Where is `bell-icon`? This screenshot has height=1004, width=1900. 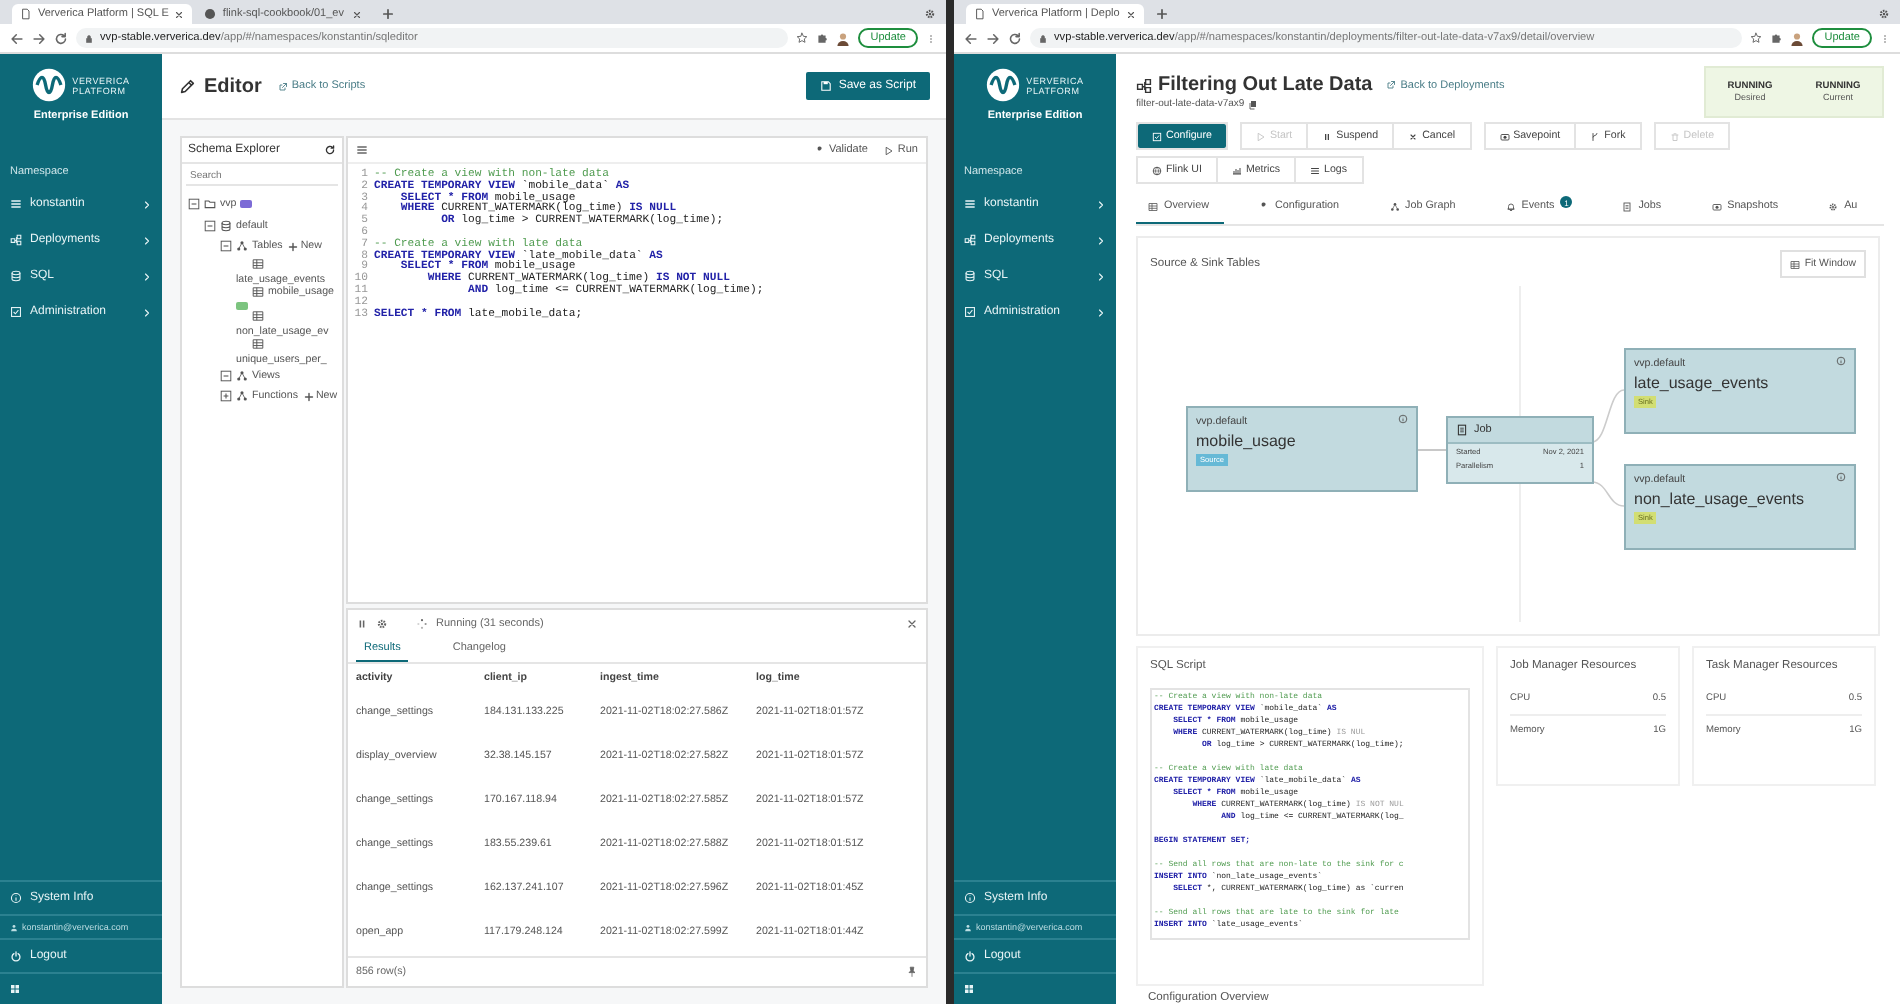 bell-icon is located at coordinates (1510, 206).